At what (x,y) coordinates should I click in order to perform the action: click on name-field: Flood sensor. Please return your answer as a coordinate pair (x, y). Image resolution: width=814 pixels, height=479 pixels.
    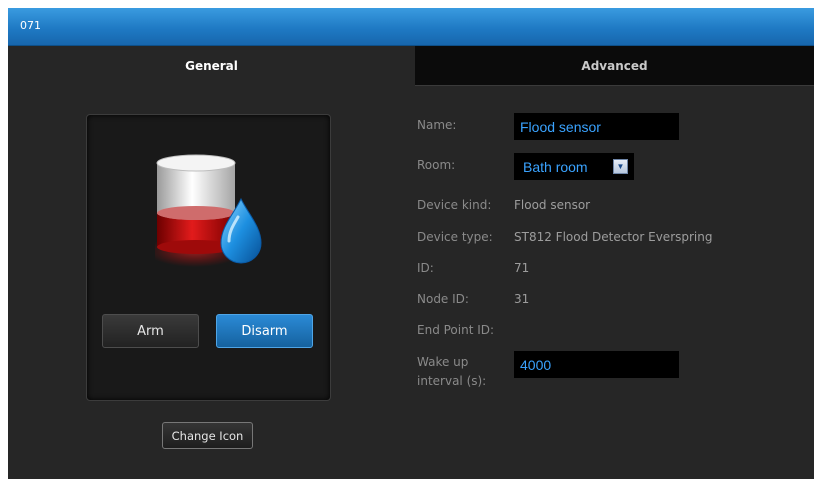
    Looking at the image, I should click on (596, 126).